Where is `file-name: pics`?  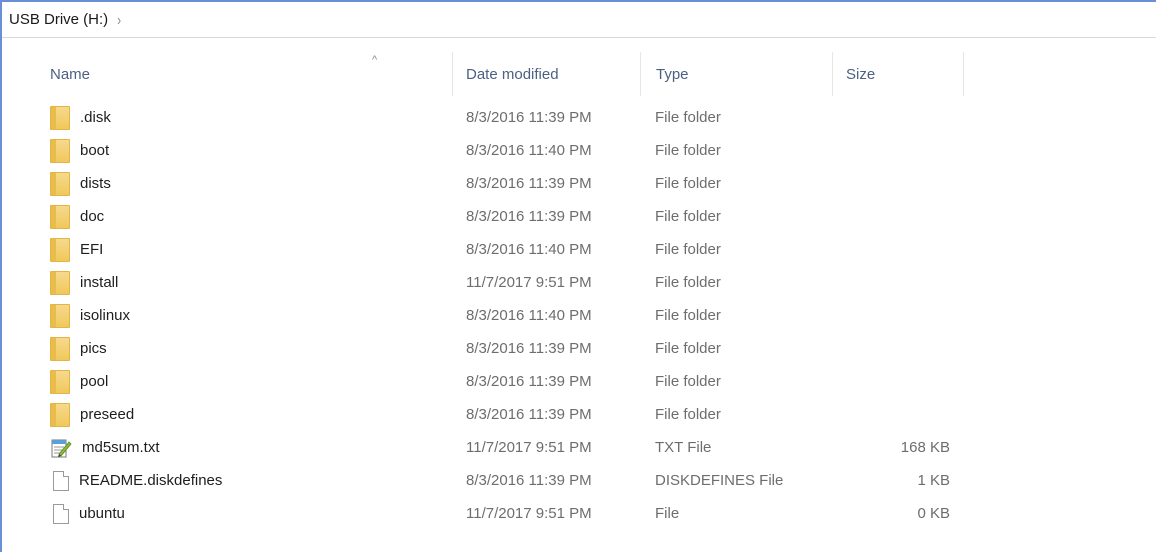
file-name: pics is located at coordinates (93, 348).